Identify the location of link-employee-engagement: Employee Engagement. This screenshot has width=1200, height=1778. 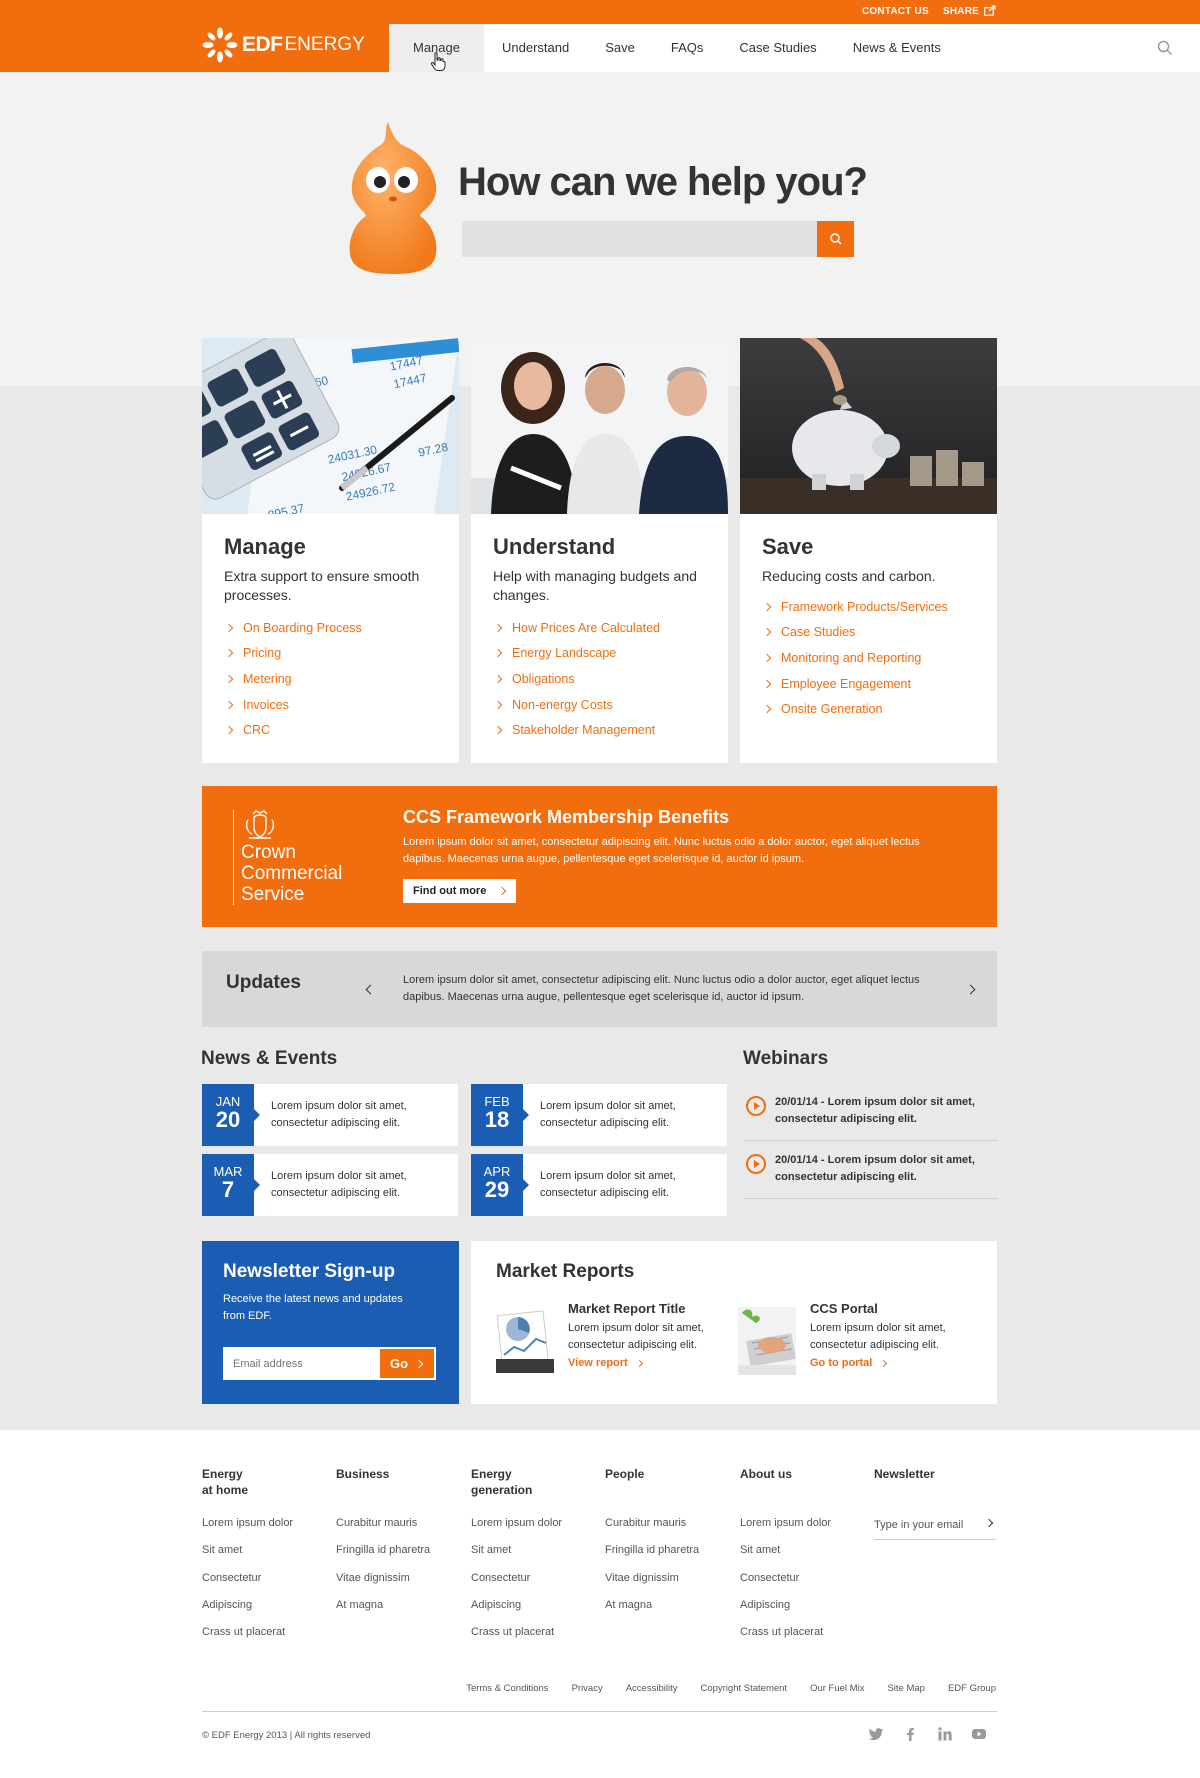
(855, 684).